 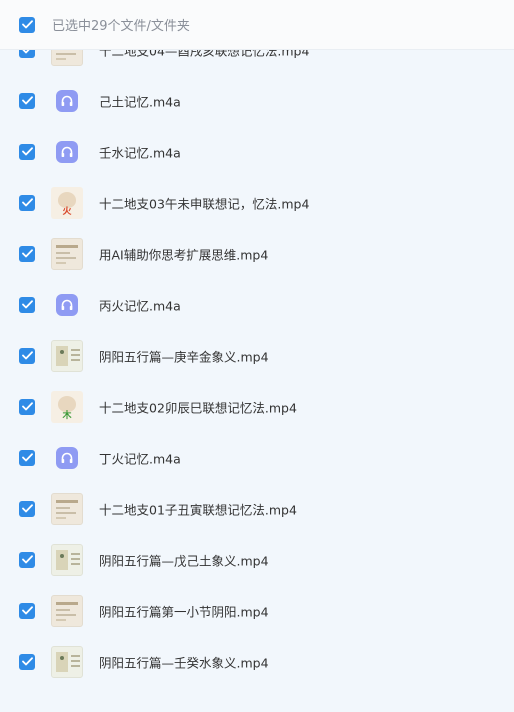 I want to click on file-row: 壬水记忆.m4a, so click(x=257, y=151).